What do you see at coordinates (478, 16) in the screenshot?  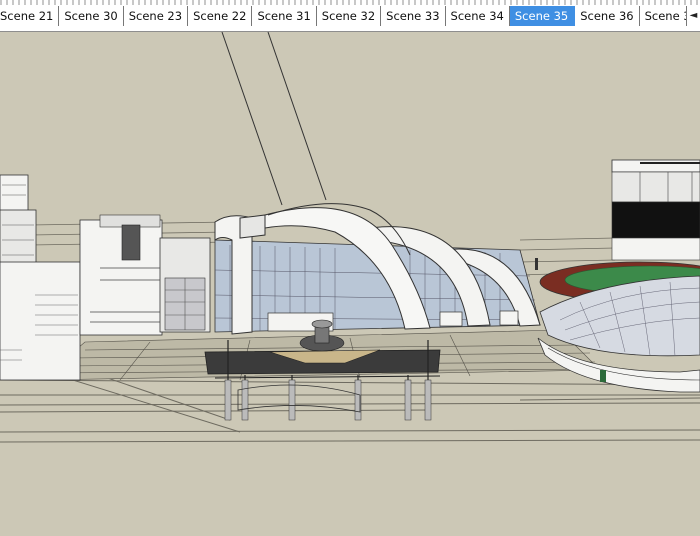 I see `tab-scene-34: Scene 34` at bounding box center [478, 16].